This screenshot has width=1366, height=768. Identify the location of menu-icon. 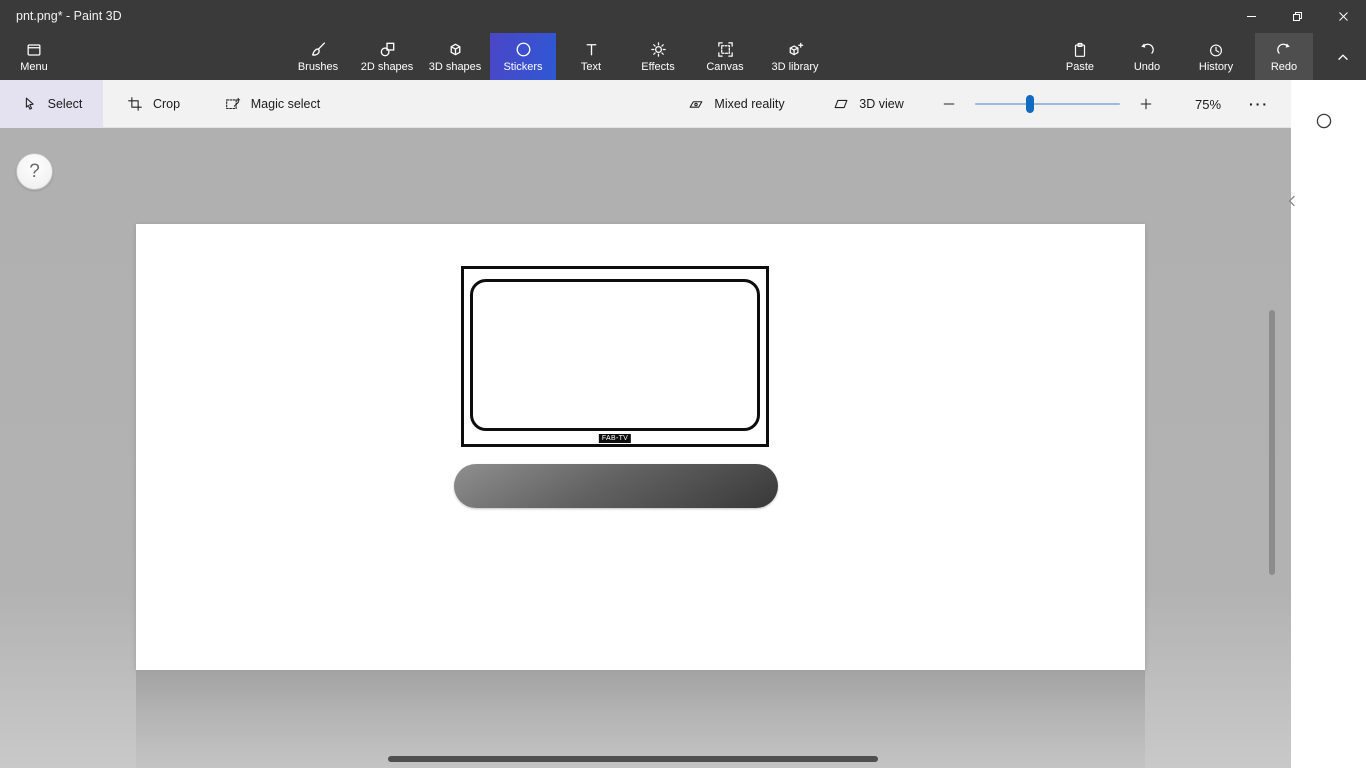
(34, 50).